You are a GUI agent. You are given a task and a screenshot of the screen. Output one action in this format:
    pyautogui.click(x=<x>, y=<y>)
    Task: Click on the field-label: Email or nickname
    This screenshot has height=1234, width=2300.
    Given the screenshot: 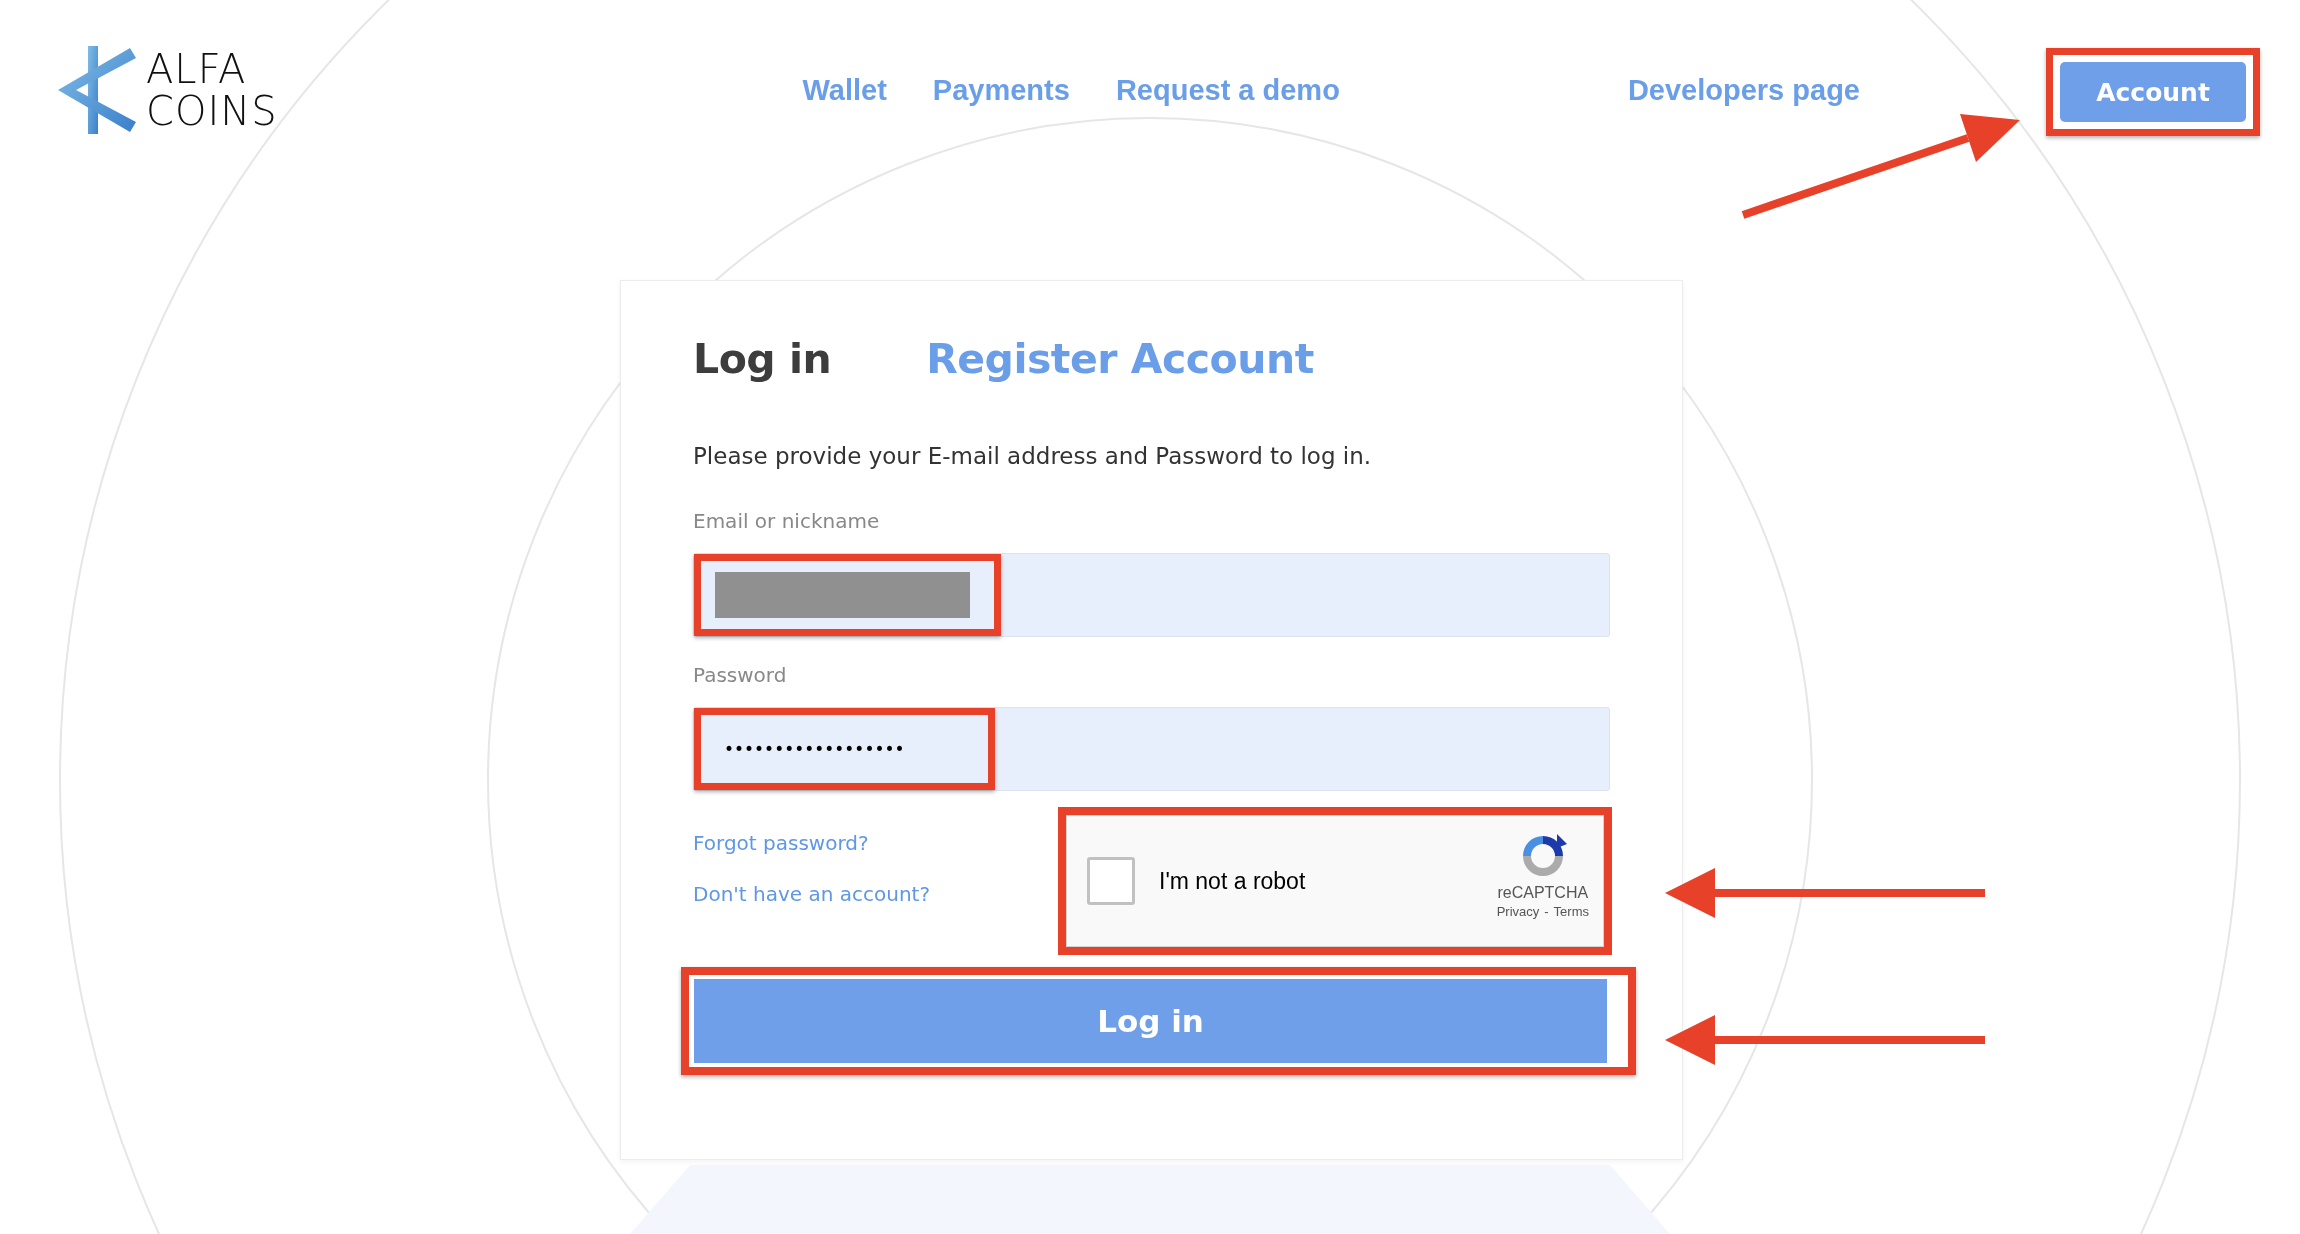 What is the action you would take?
    pyautogui.click(x=787, y=521)
    